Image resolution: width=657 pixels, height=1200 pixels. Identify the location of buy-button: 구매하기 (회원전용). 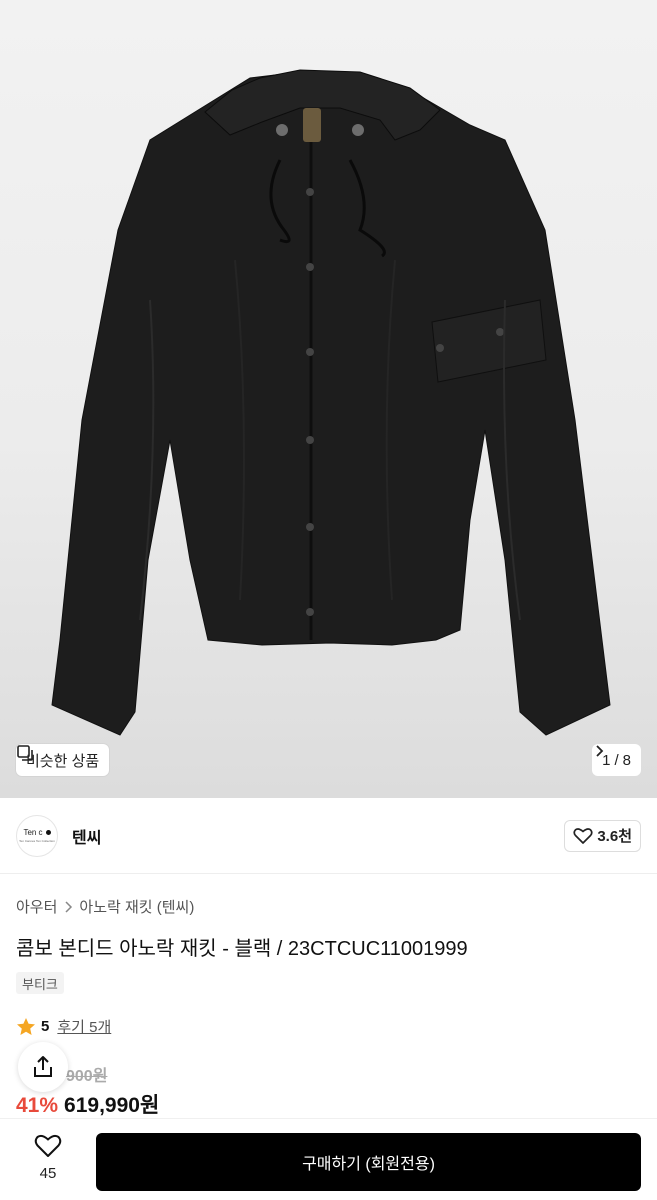
(368, 1162).